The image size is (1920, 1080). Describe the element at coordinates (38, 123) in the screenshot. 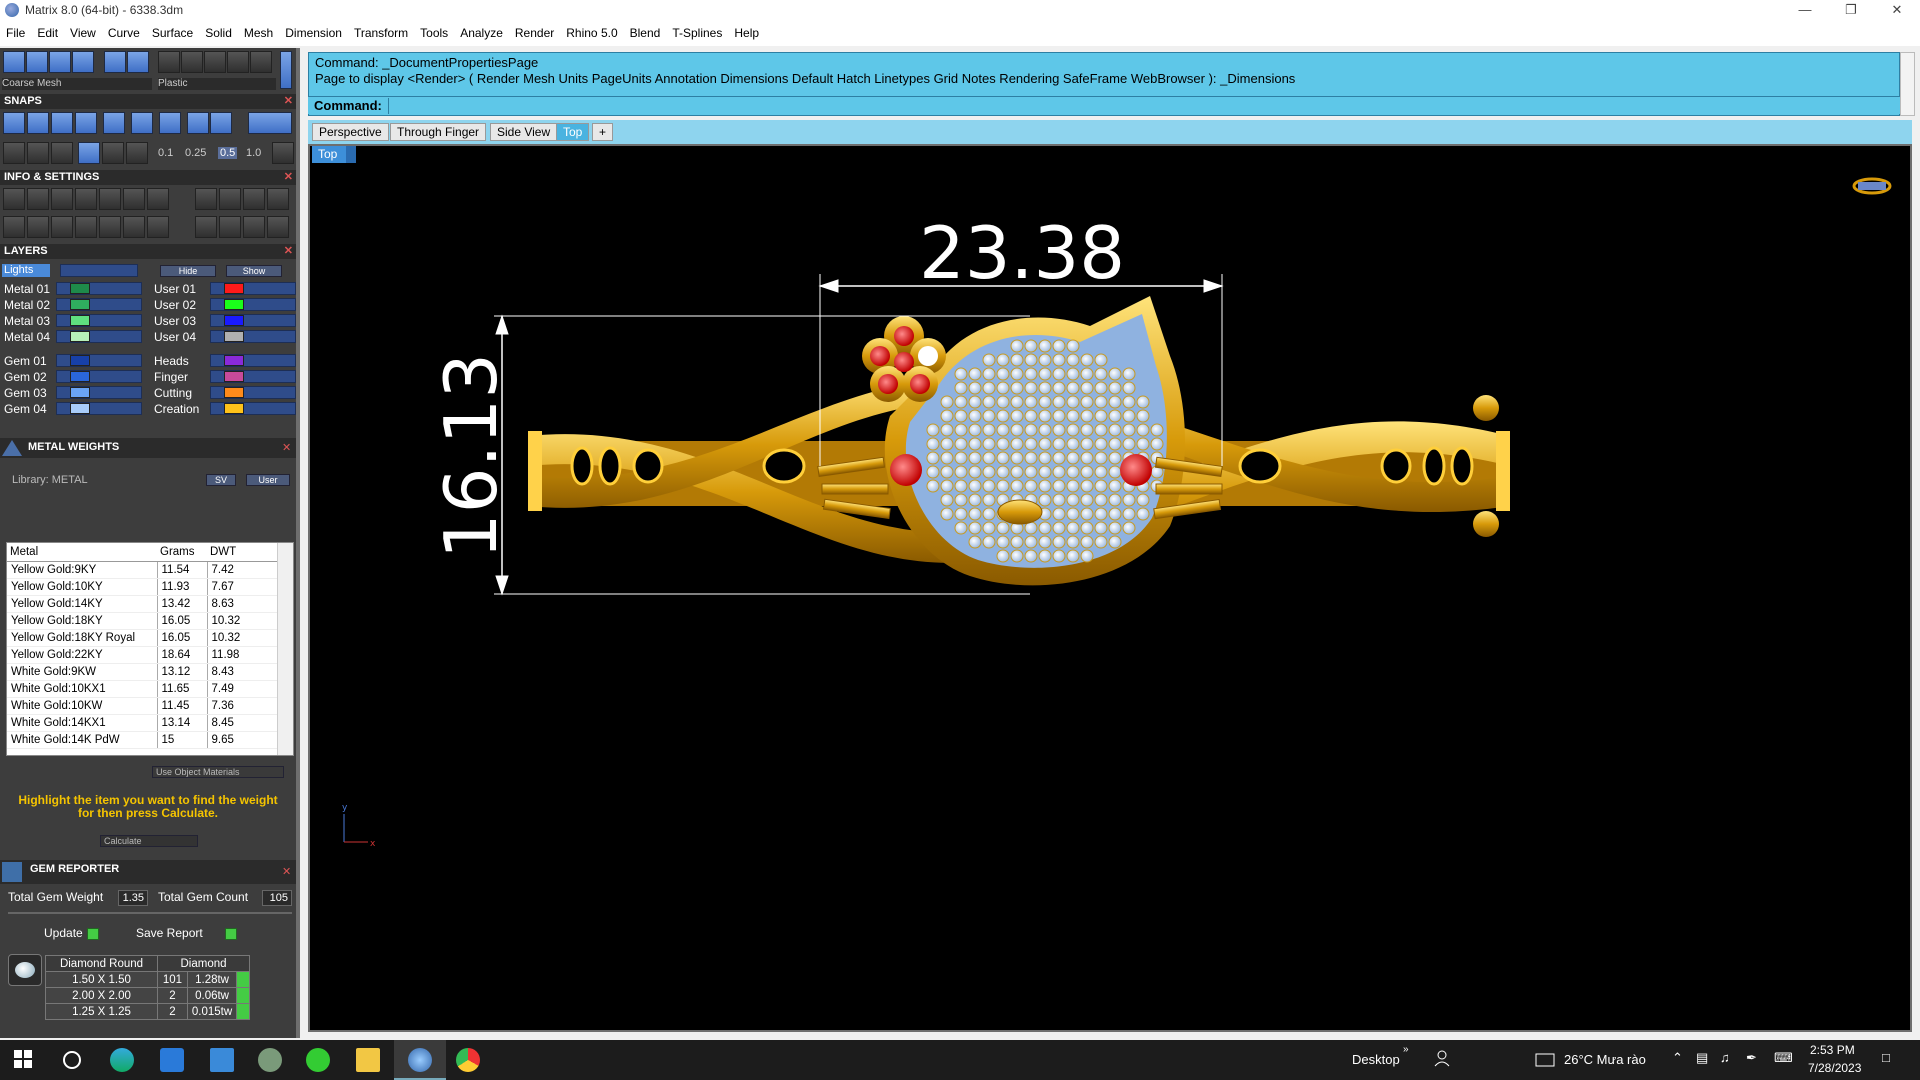

I see `snap-near-icon` at that location.